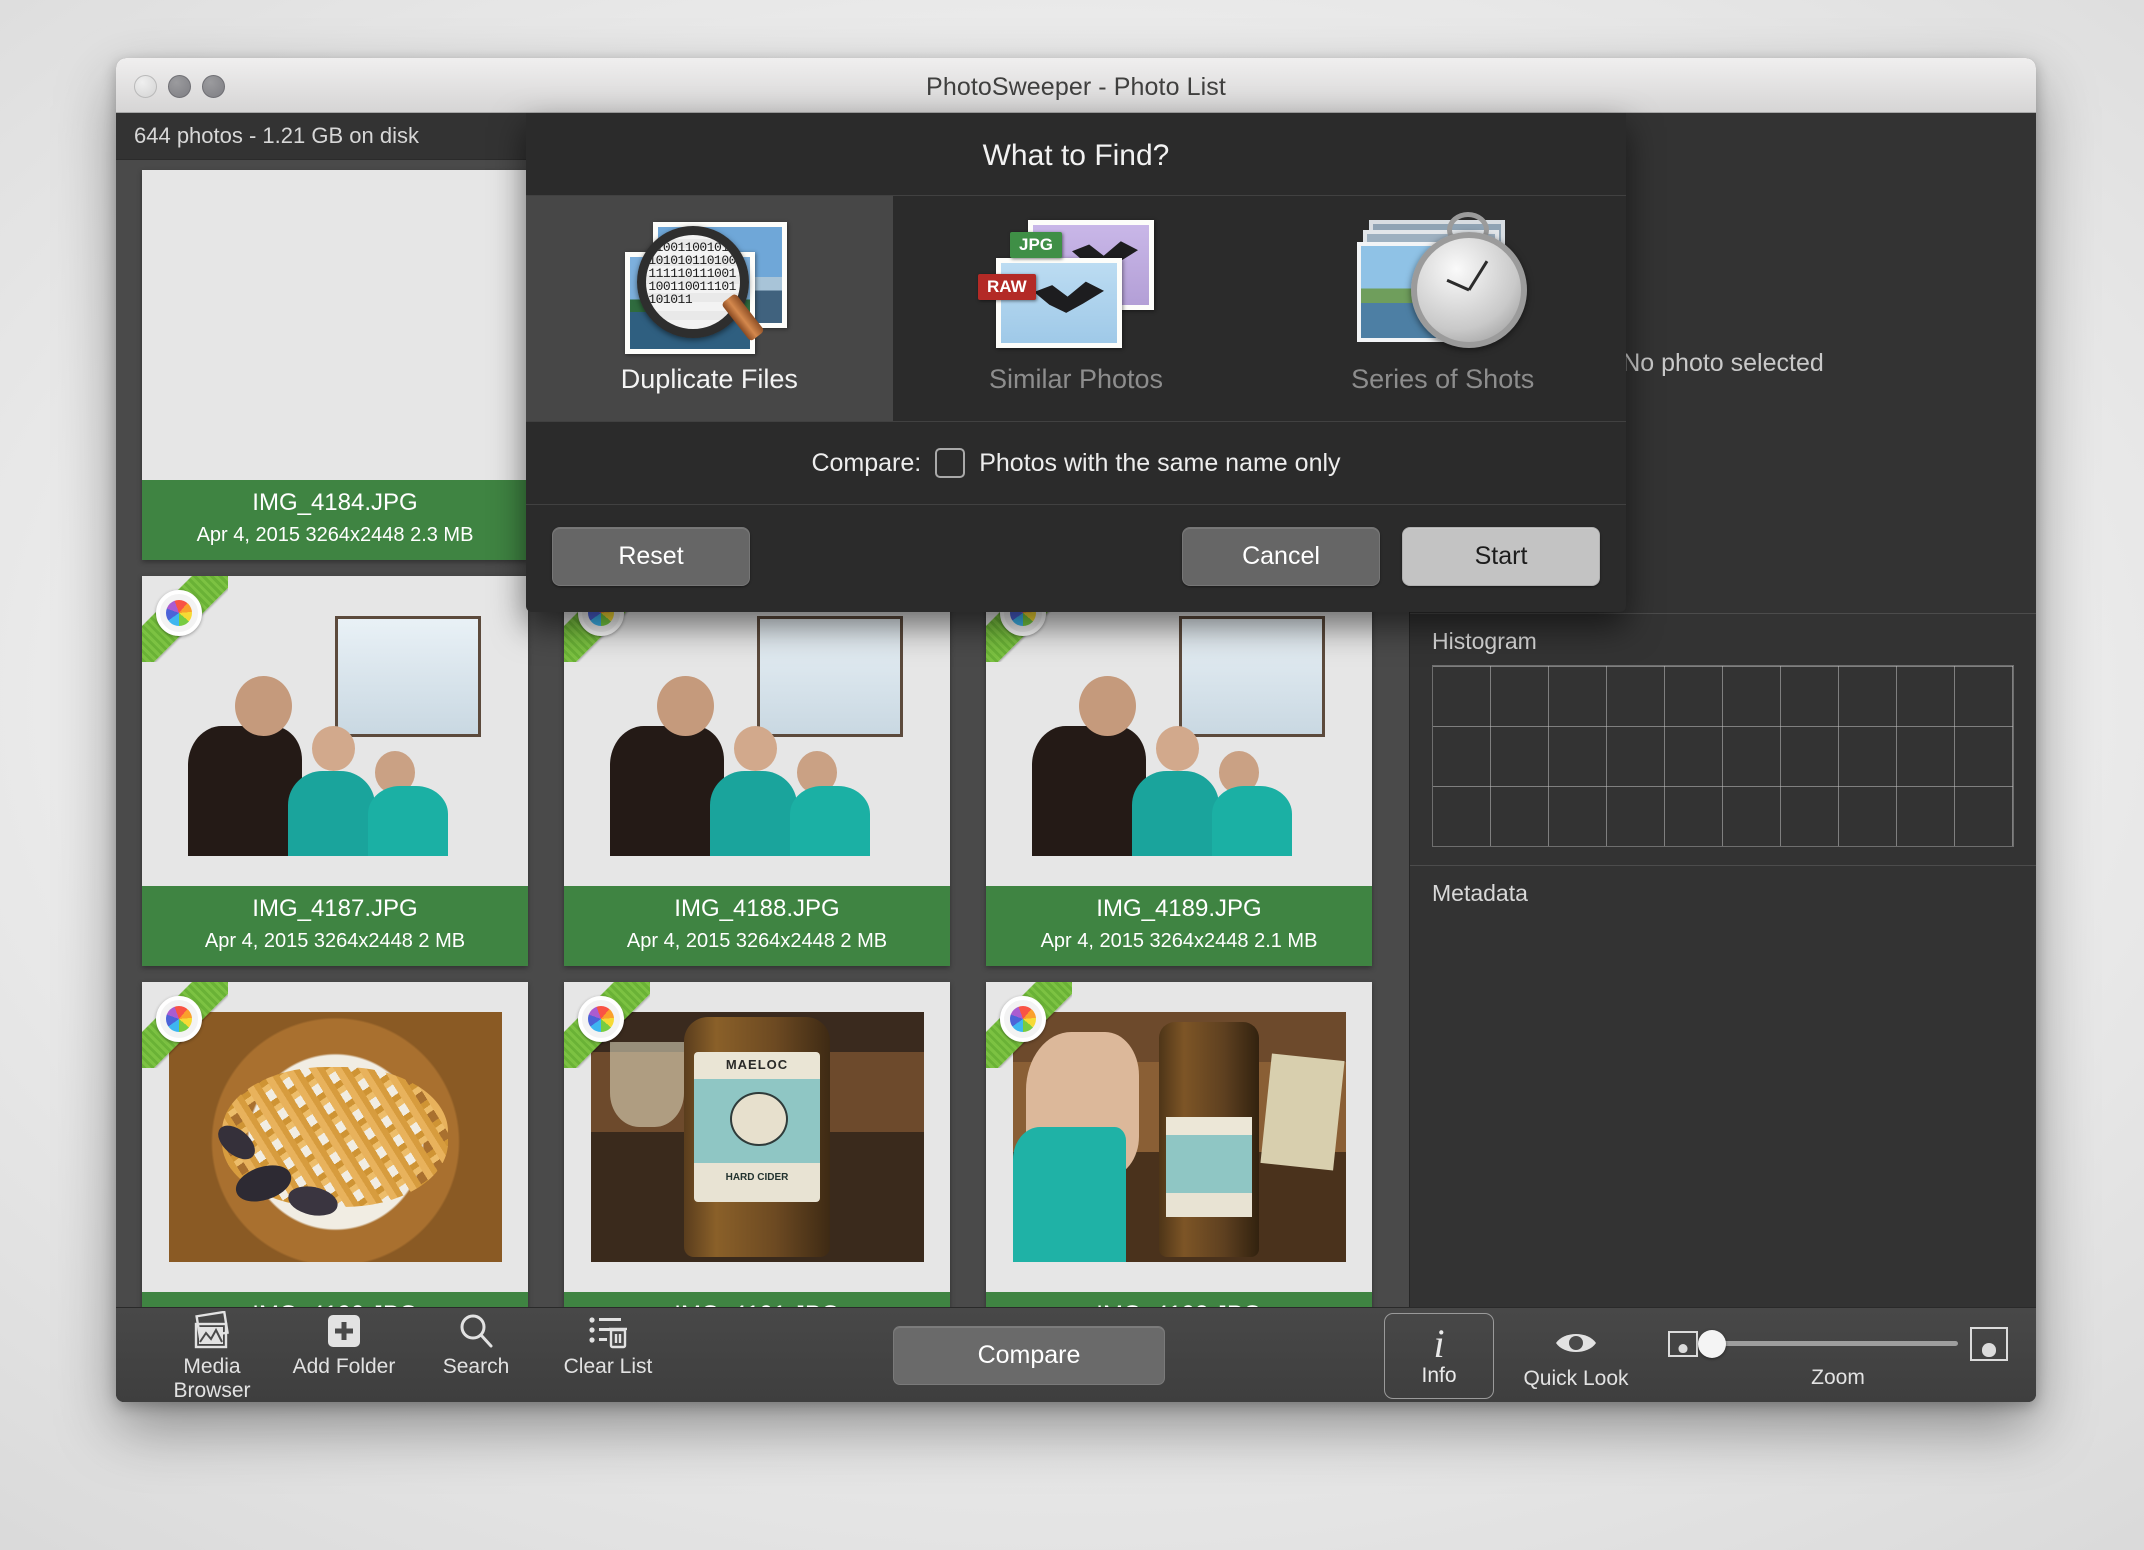 This screenshot has height=1550, width=2144. I want to click on info-button: i Info, so click(1439, 1355).